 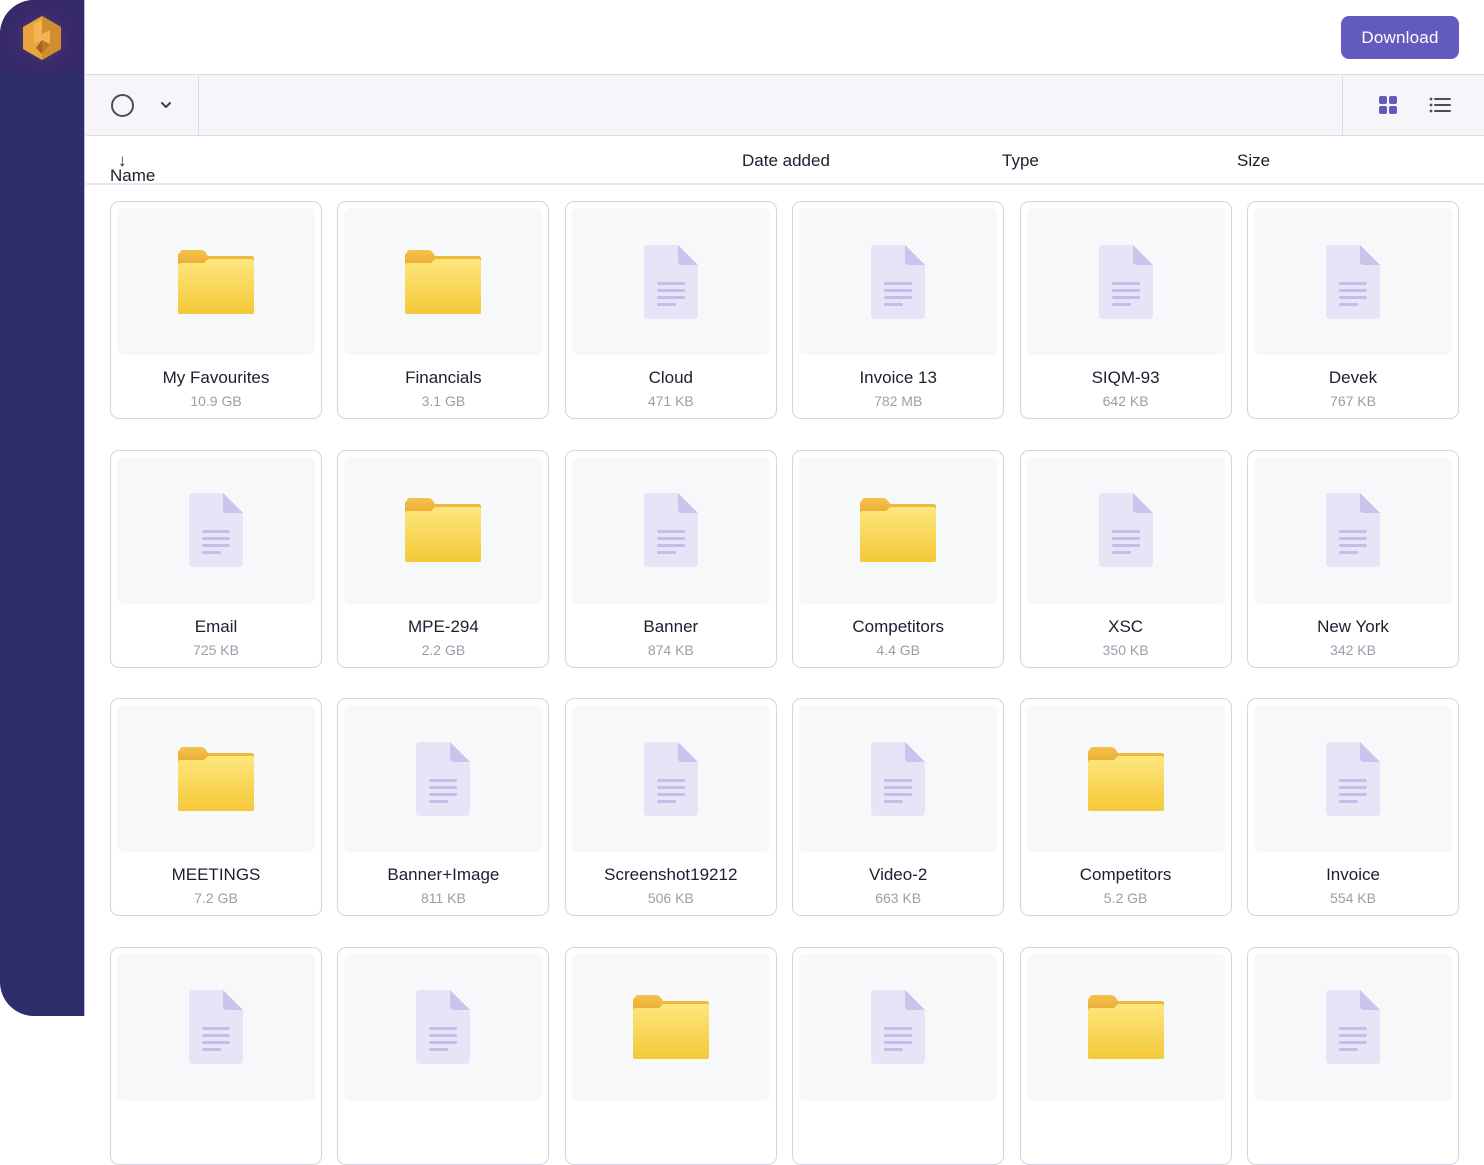 I want to click on file-card: New York 342 KB, so click(x=1353, y=558).